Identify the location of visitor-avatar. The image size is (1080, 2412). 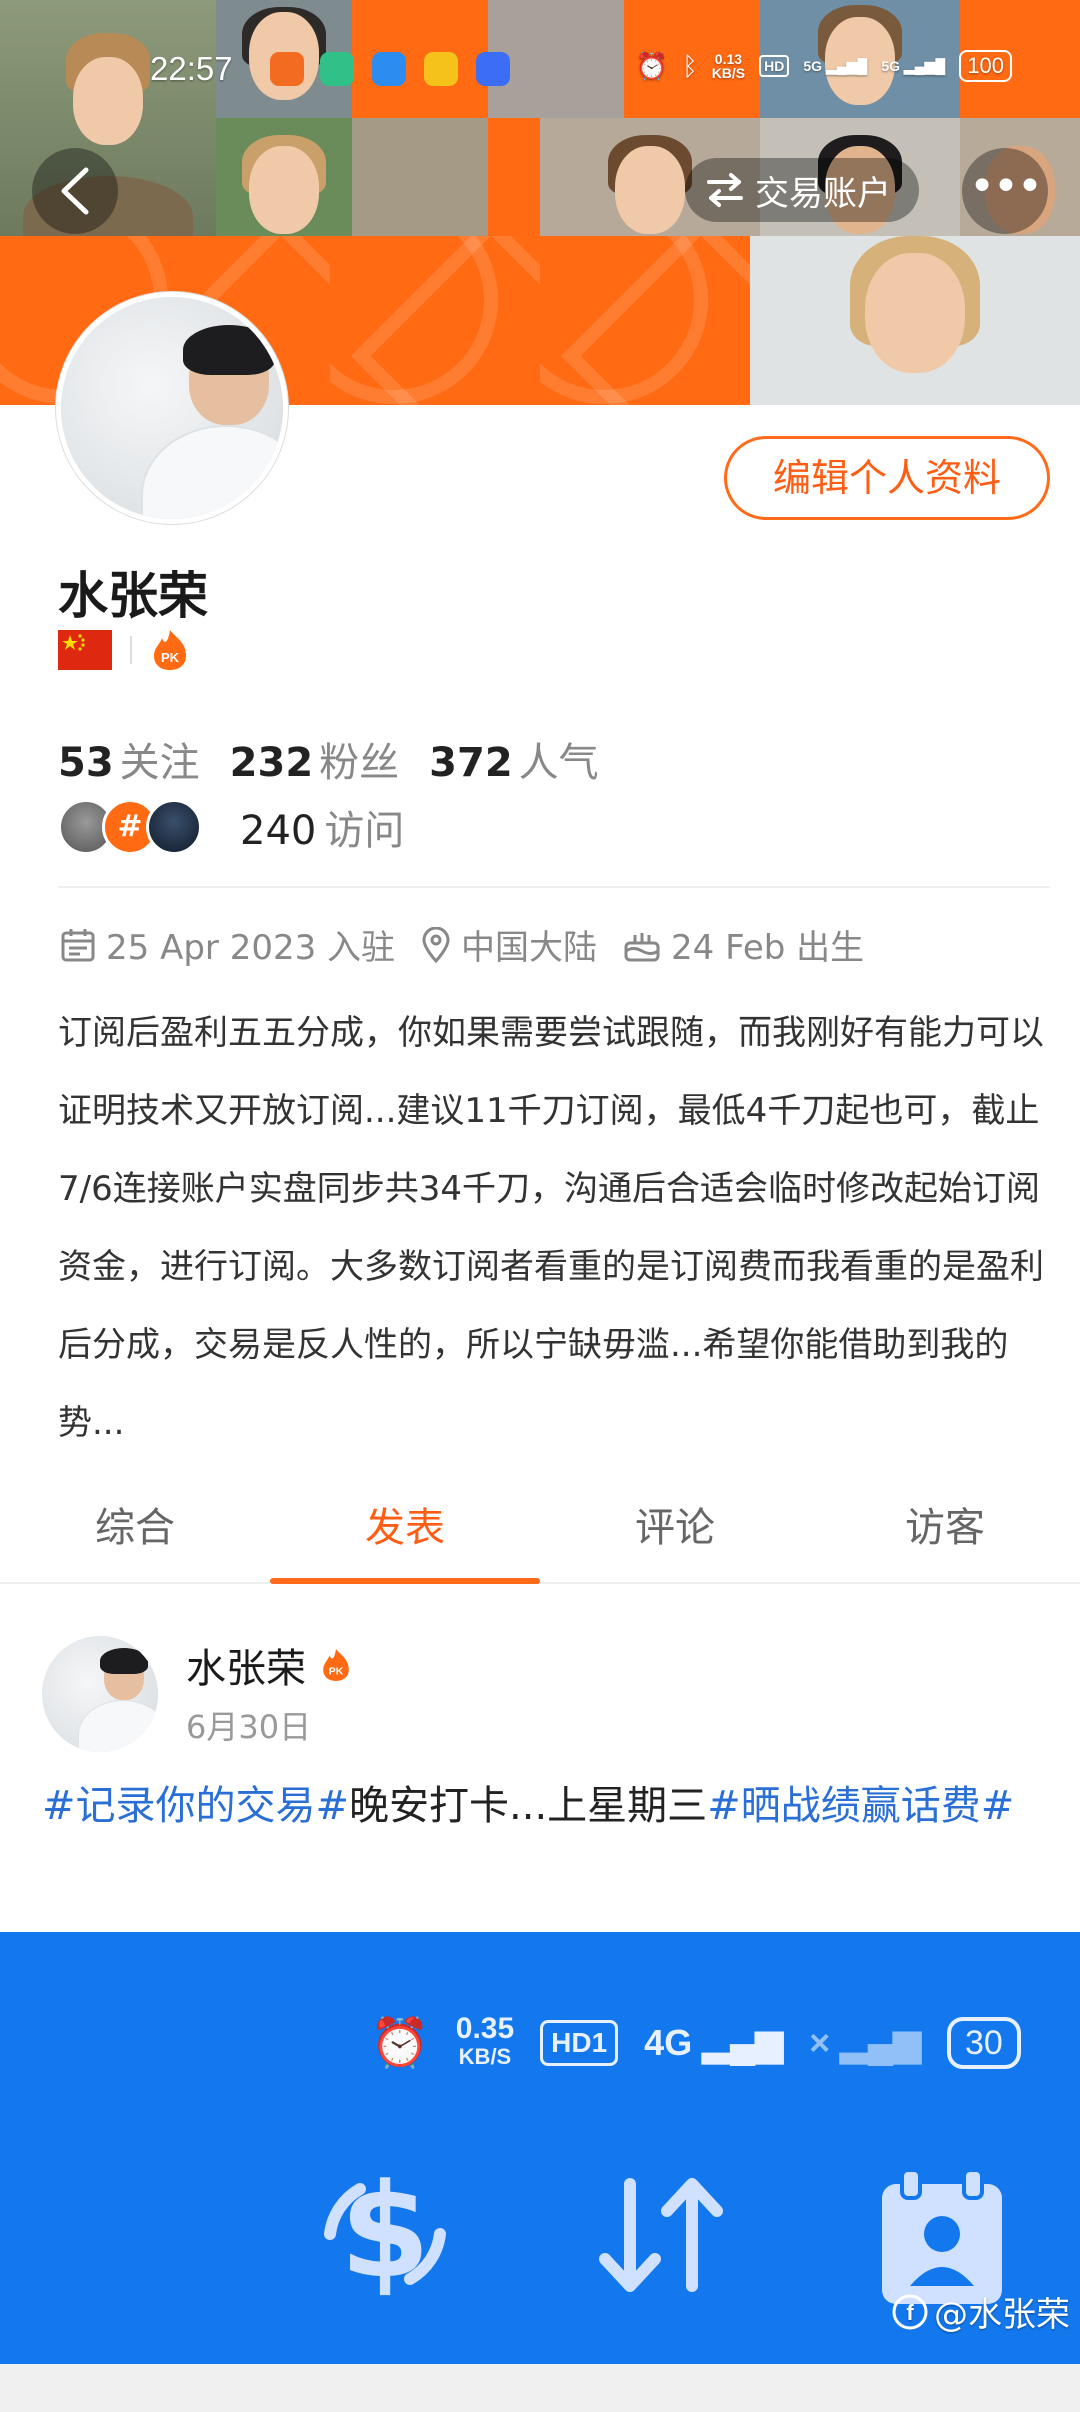
(174, 827).